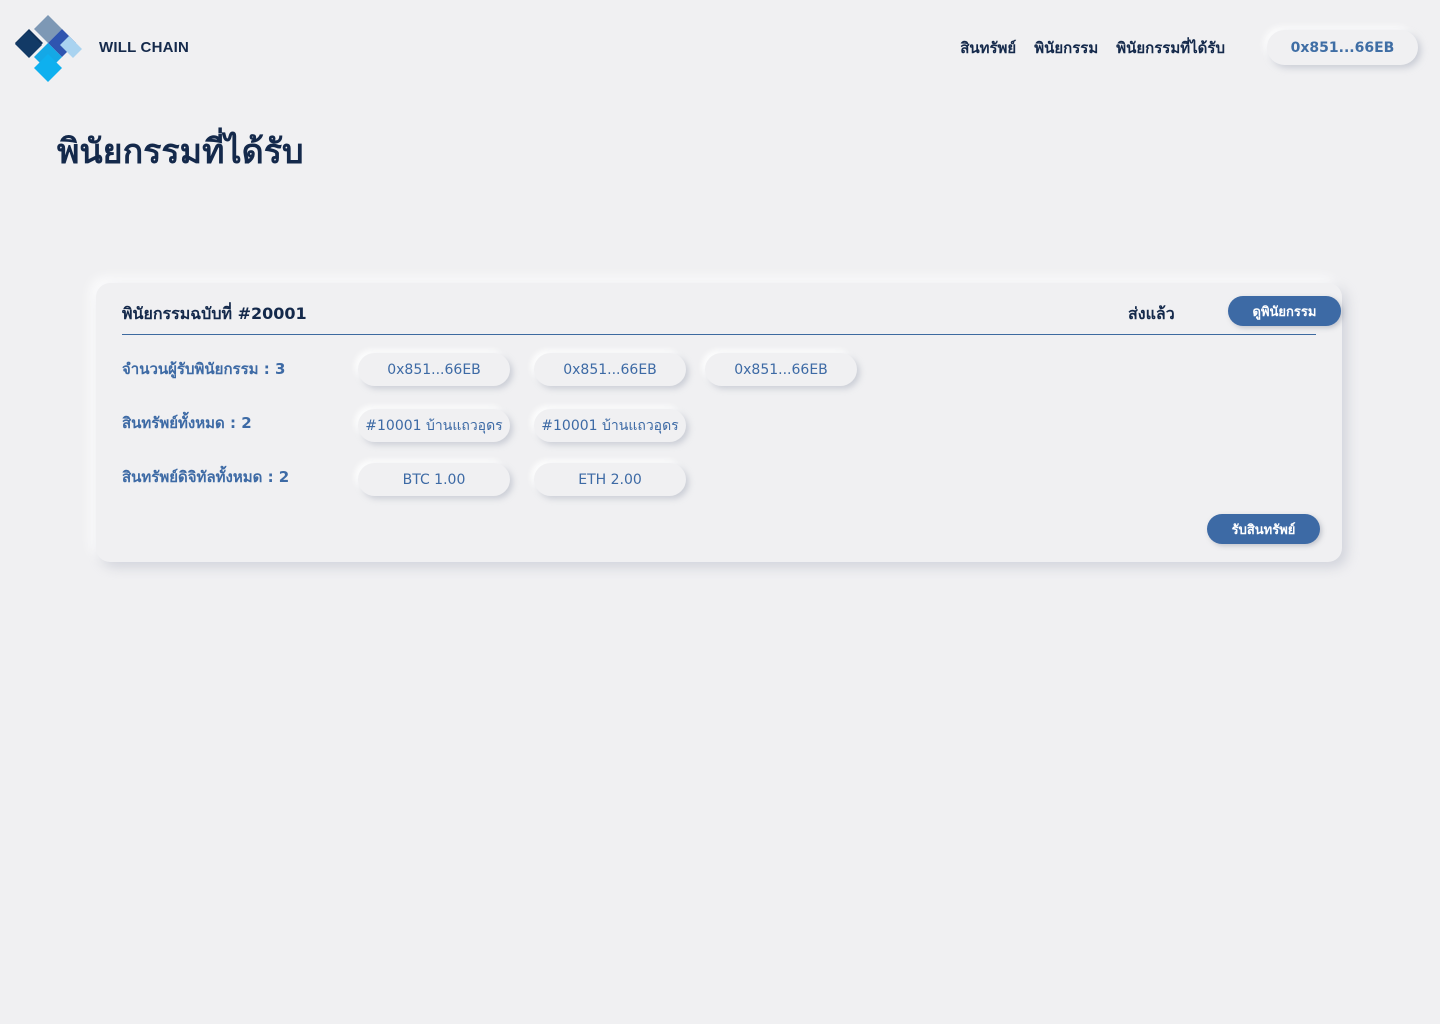  I want to click on nav-item-wills: พินัยกรรม, so click(1066, 48).